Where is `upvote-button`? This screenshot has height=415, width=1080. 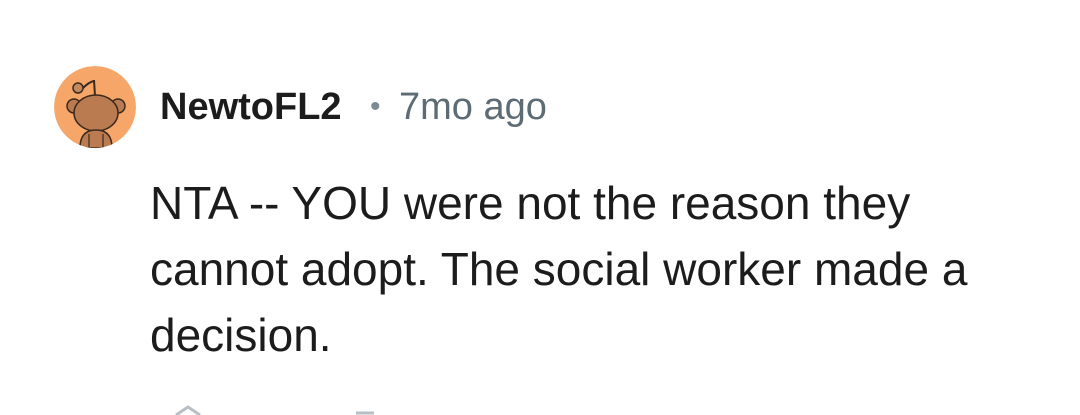 upvote-button is located at coordinates (188, 409).